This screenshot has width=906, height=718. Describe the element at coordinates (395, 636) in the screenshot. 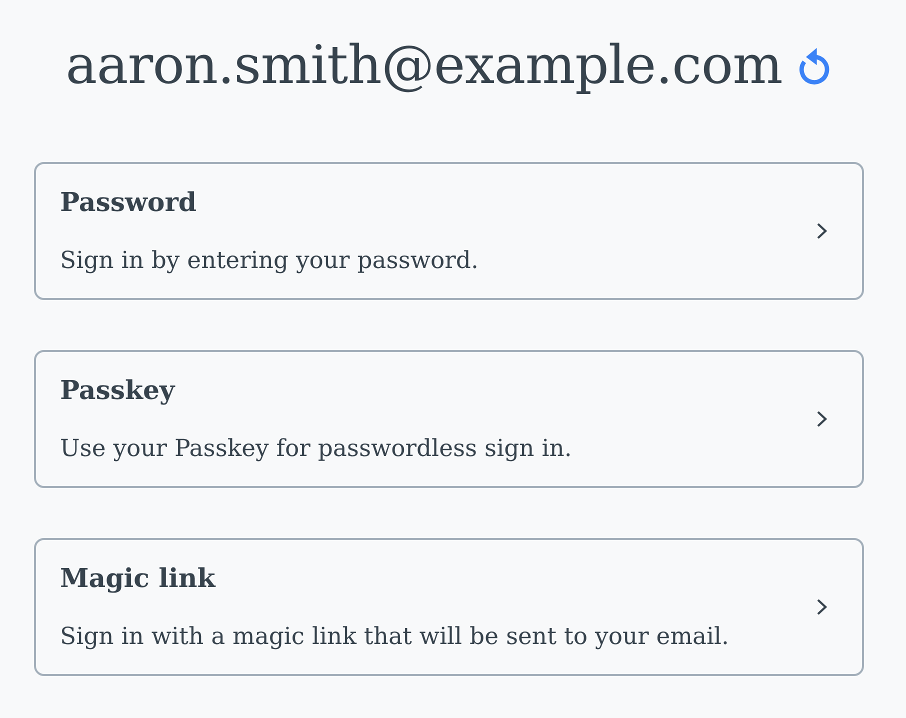

I see `option-description: Sign in with a magic link that will be sent to your email.` at that location.